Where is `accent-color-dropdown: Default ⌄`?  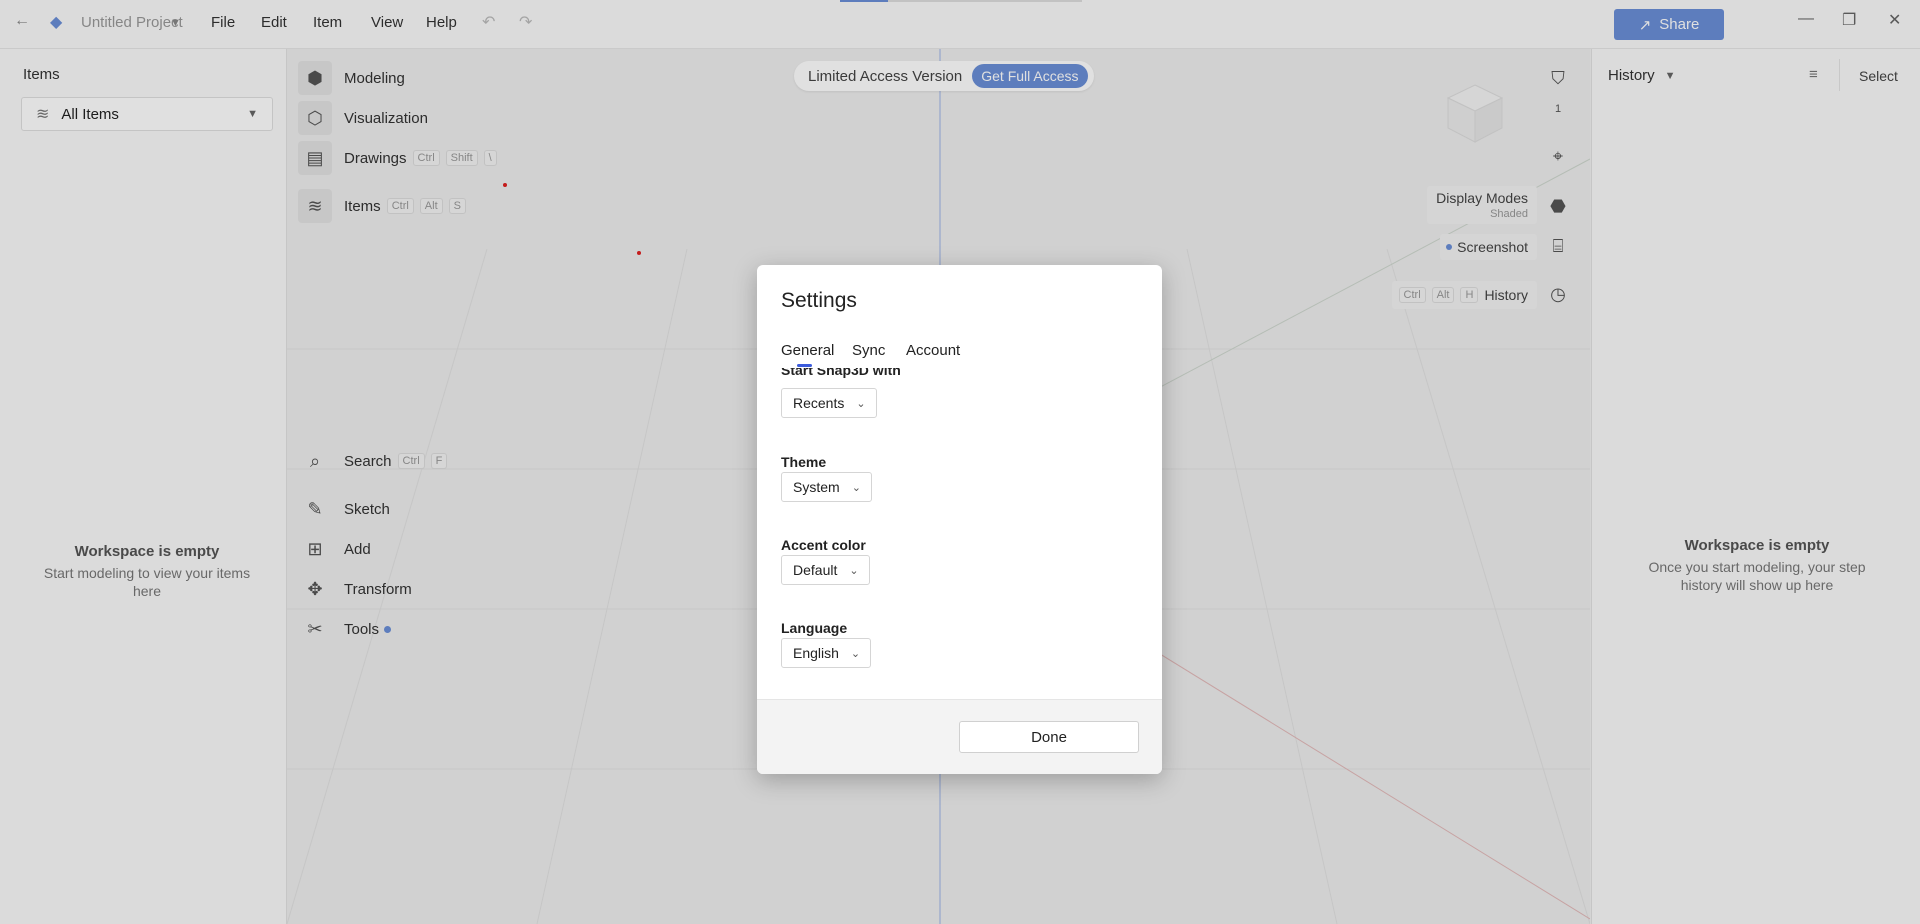 accent-color-dropdown: Default ⌄ is located at coordinates (825, 570).